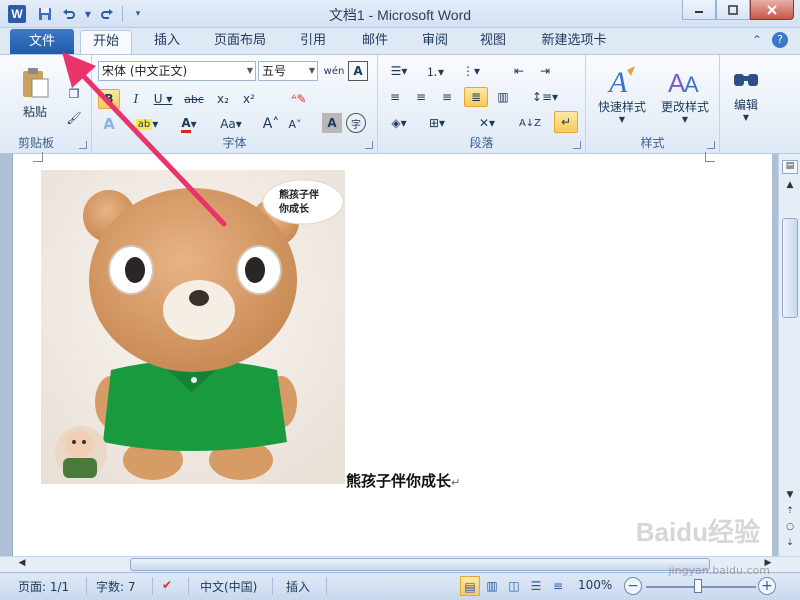  What do you see at coordinates (189, 124) in the screenshot?
I see `font-color-icon: A ▾` at bounding box center [189, 124].